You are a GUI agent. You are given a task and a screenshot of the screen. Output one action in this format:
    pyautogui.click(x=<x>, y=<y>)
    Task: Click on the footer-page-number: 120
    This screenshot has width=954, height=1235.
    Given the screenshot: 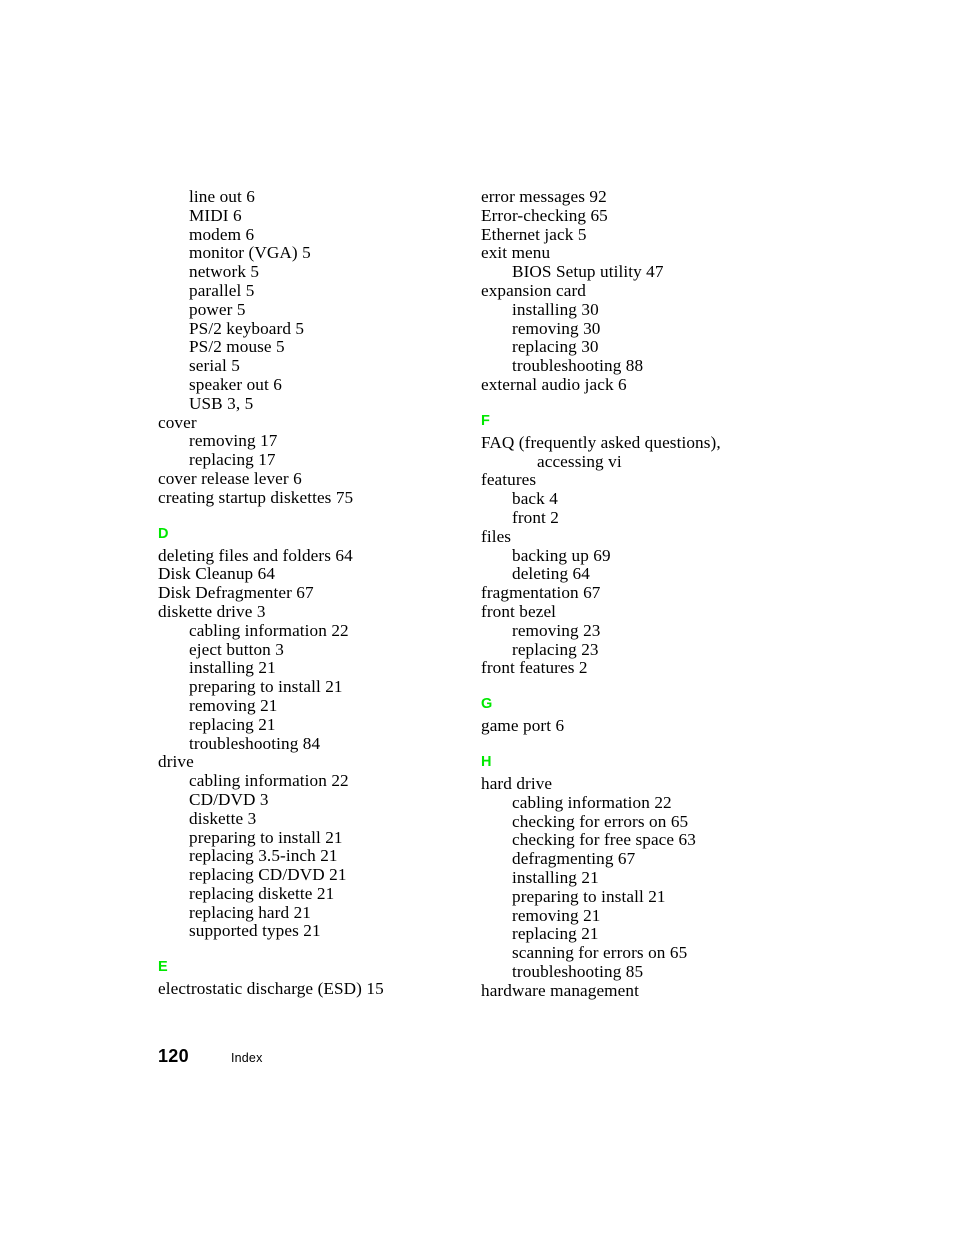 What is the action you would take?
    pyautogui.click(x=173, y=1056)
    